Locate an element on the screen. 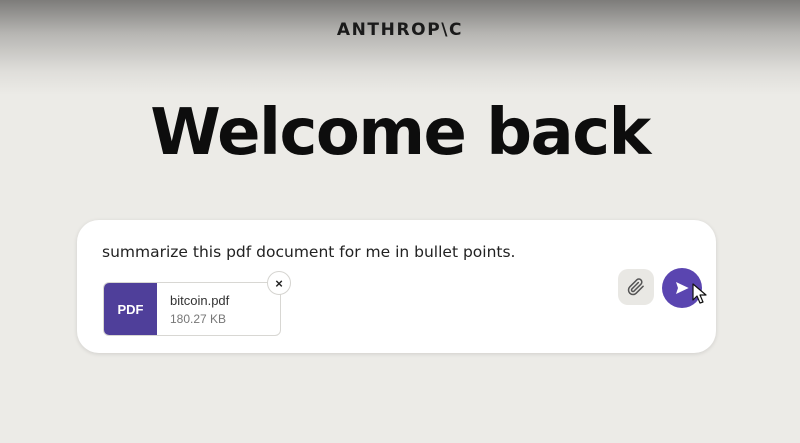 Image resolution: width=800 pixels, height=443 pixels. attach-file-button is located at coordinates (636, 287).